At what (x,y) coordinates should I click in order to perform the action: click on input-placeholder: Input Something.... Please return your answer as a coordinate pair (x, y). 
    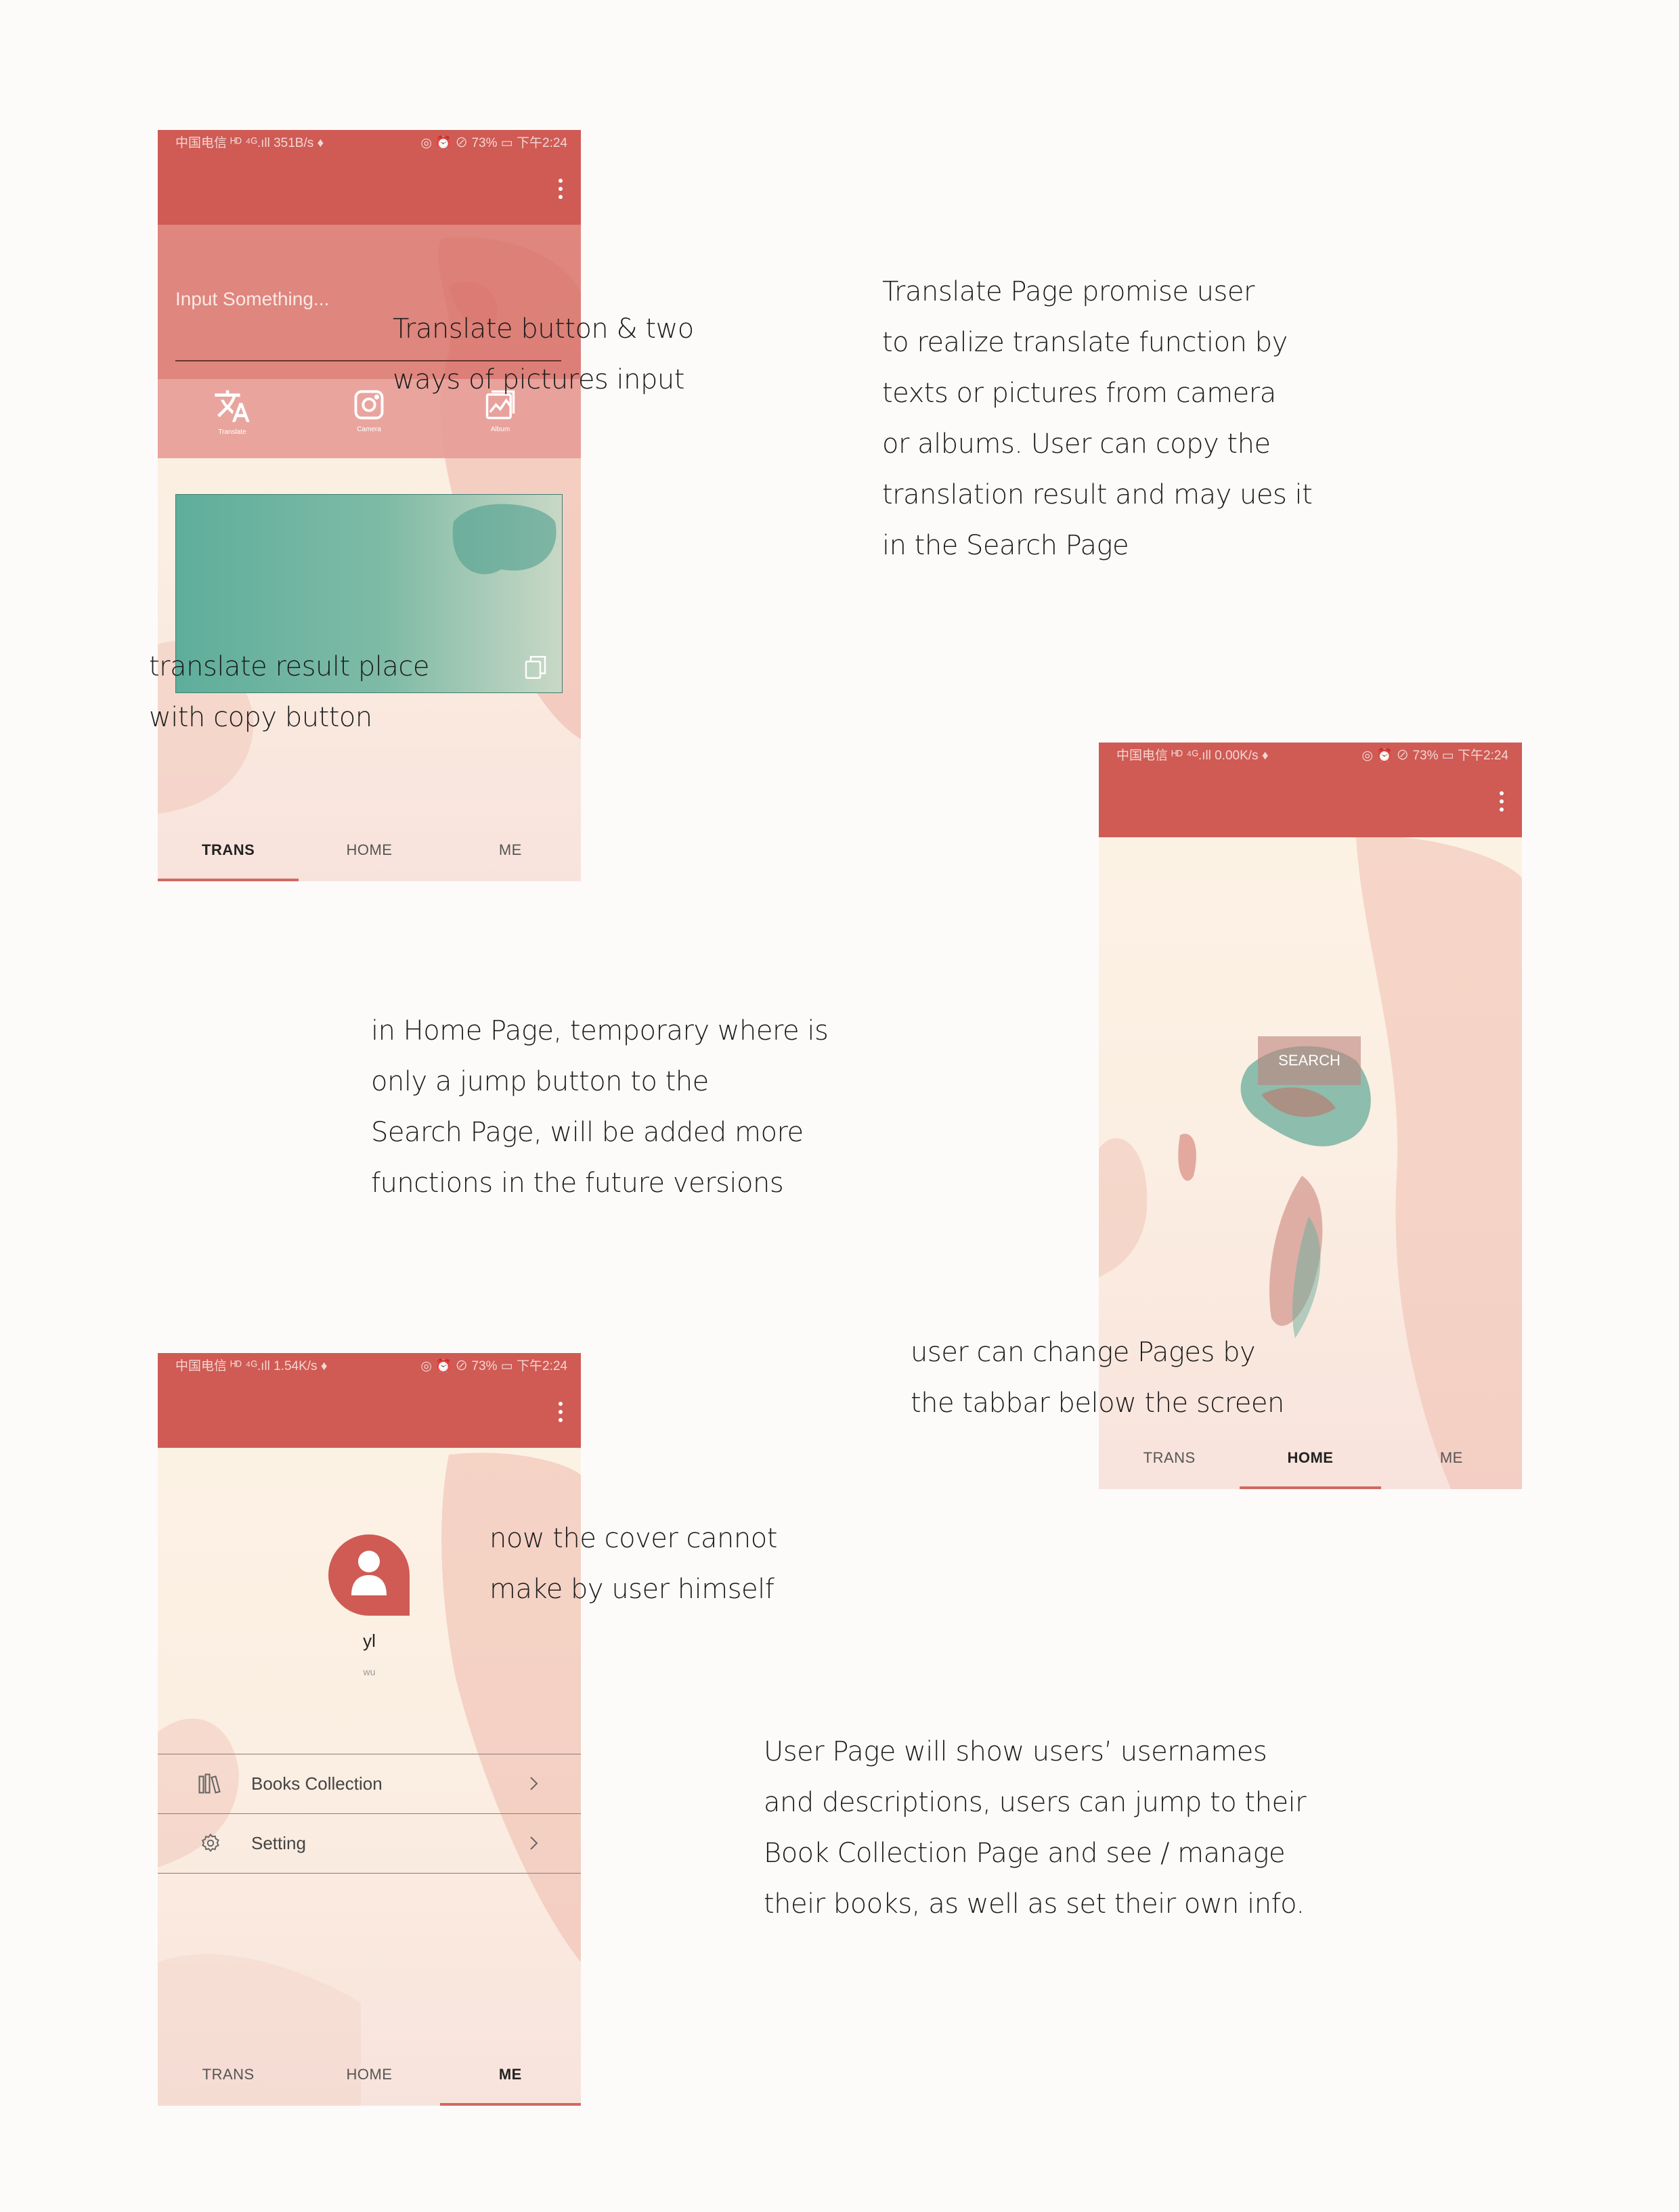
    Looking at the image, I should click on (252, 298).